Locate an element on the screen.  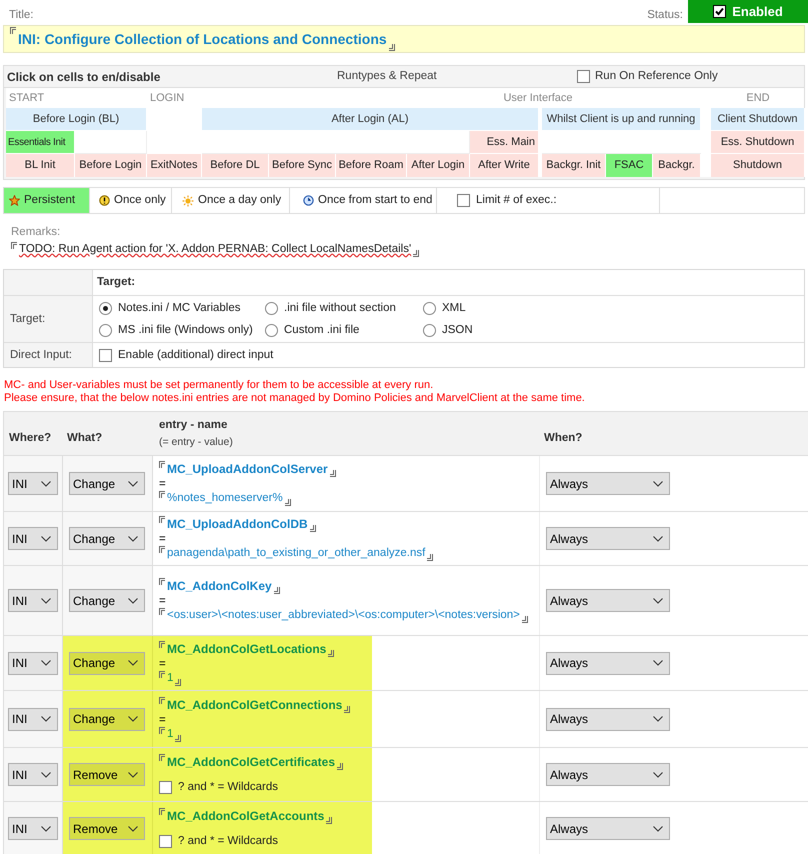
entry-value: panagenda\path_to_existing_or_other_analyze.nsf is located at coordinates (296, 553).